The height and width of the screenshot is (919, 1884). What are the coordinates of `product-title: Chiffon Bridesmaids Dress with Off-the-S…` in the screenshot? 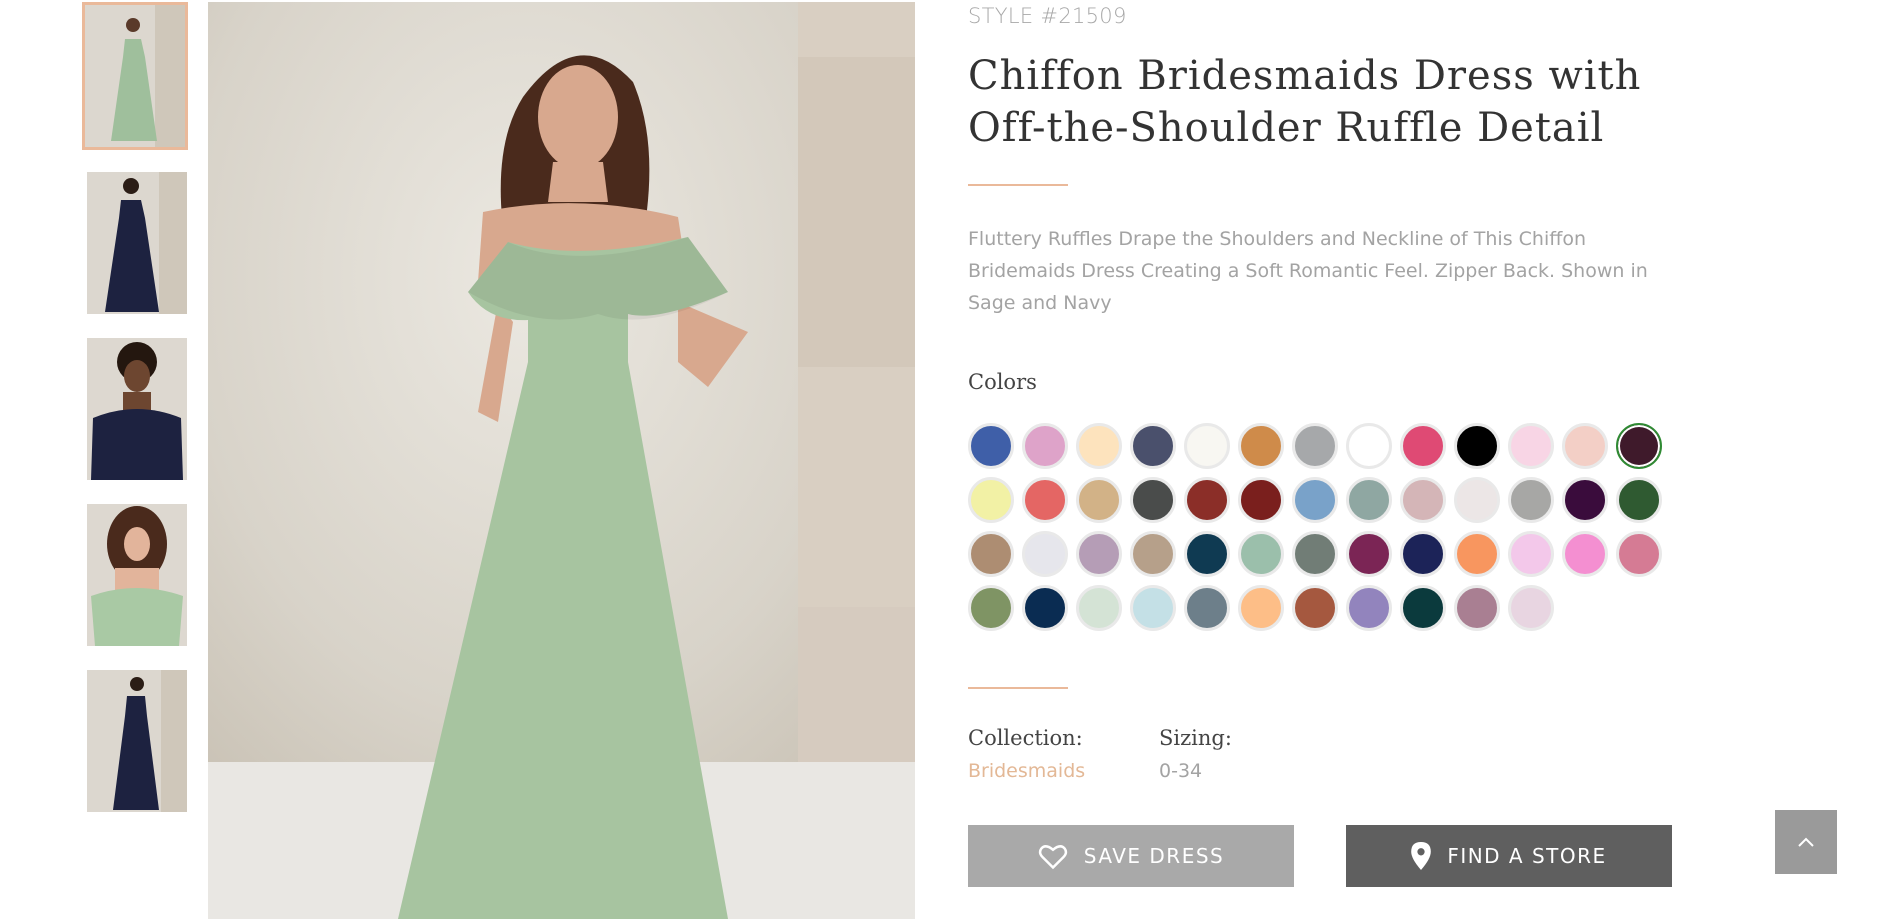 It's located at (1305, 102).